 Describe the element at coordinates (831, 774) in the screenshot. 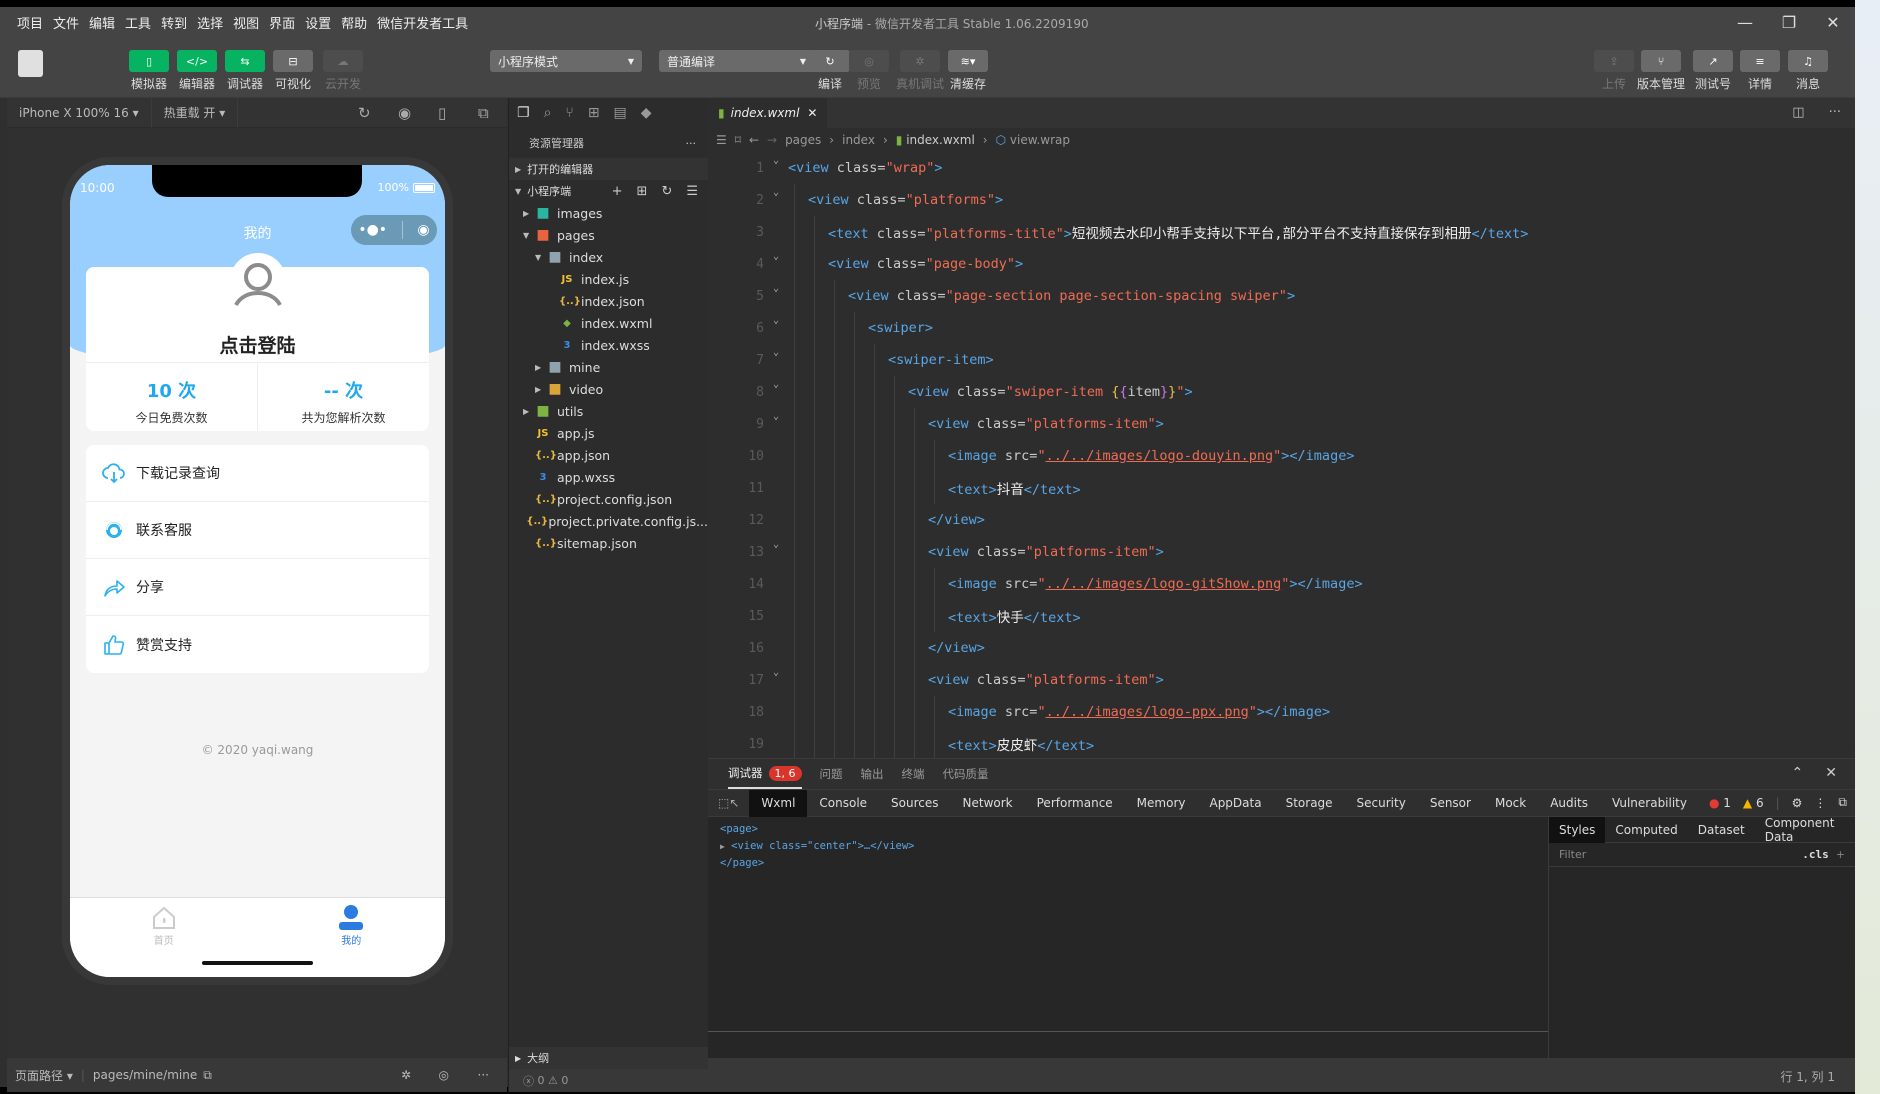

I see `debugger-tab: 问题` at that location.